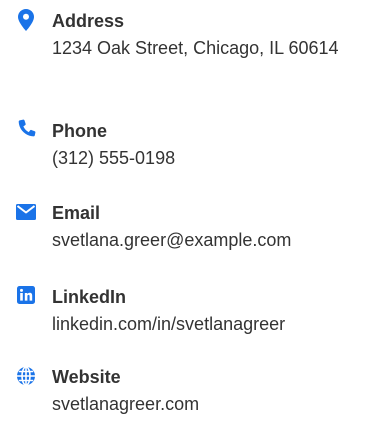 The height and width of the screenshot is (421, 373). I want to click on envelope-icon, so click(26, 210).